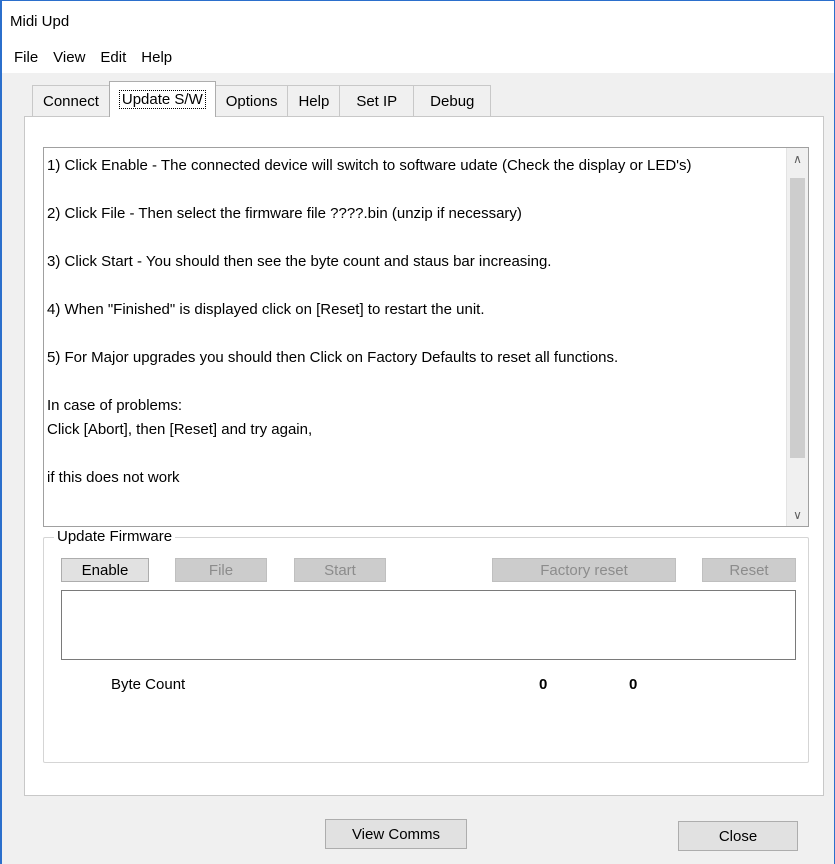  What do you see at coordinates (221, 570) in the screenshot?
I see `file-button: File` at bounding box center [221, 570].